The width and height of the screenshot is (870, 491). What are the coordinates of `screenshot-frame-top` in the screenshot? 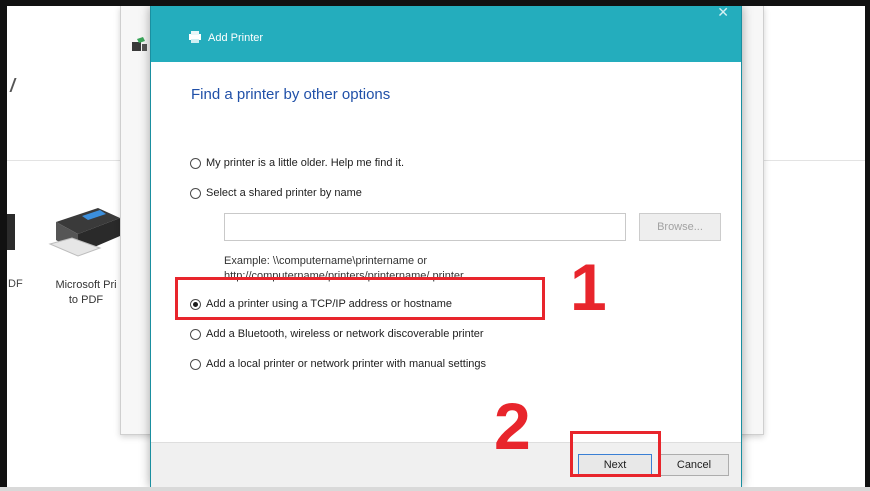 It's located at (435, 3).